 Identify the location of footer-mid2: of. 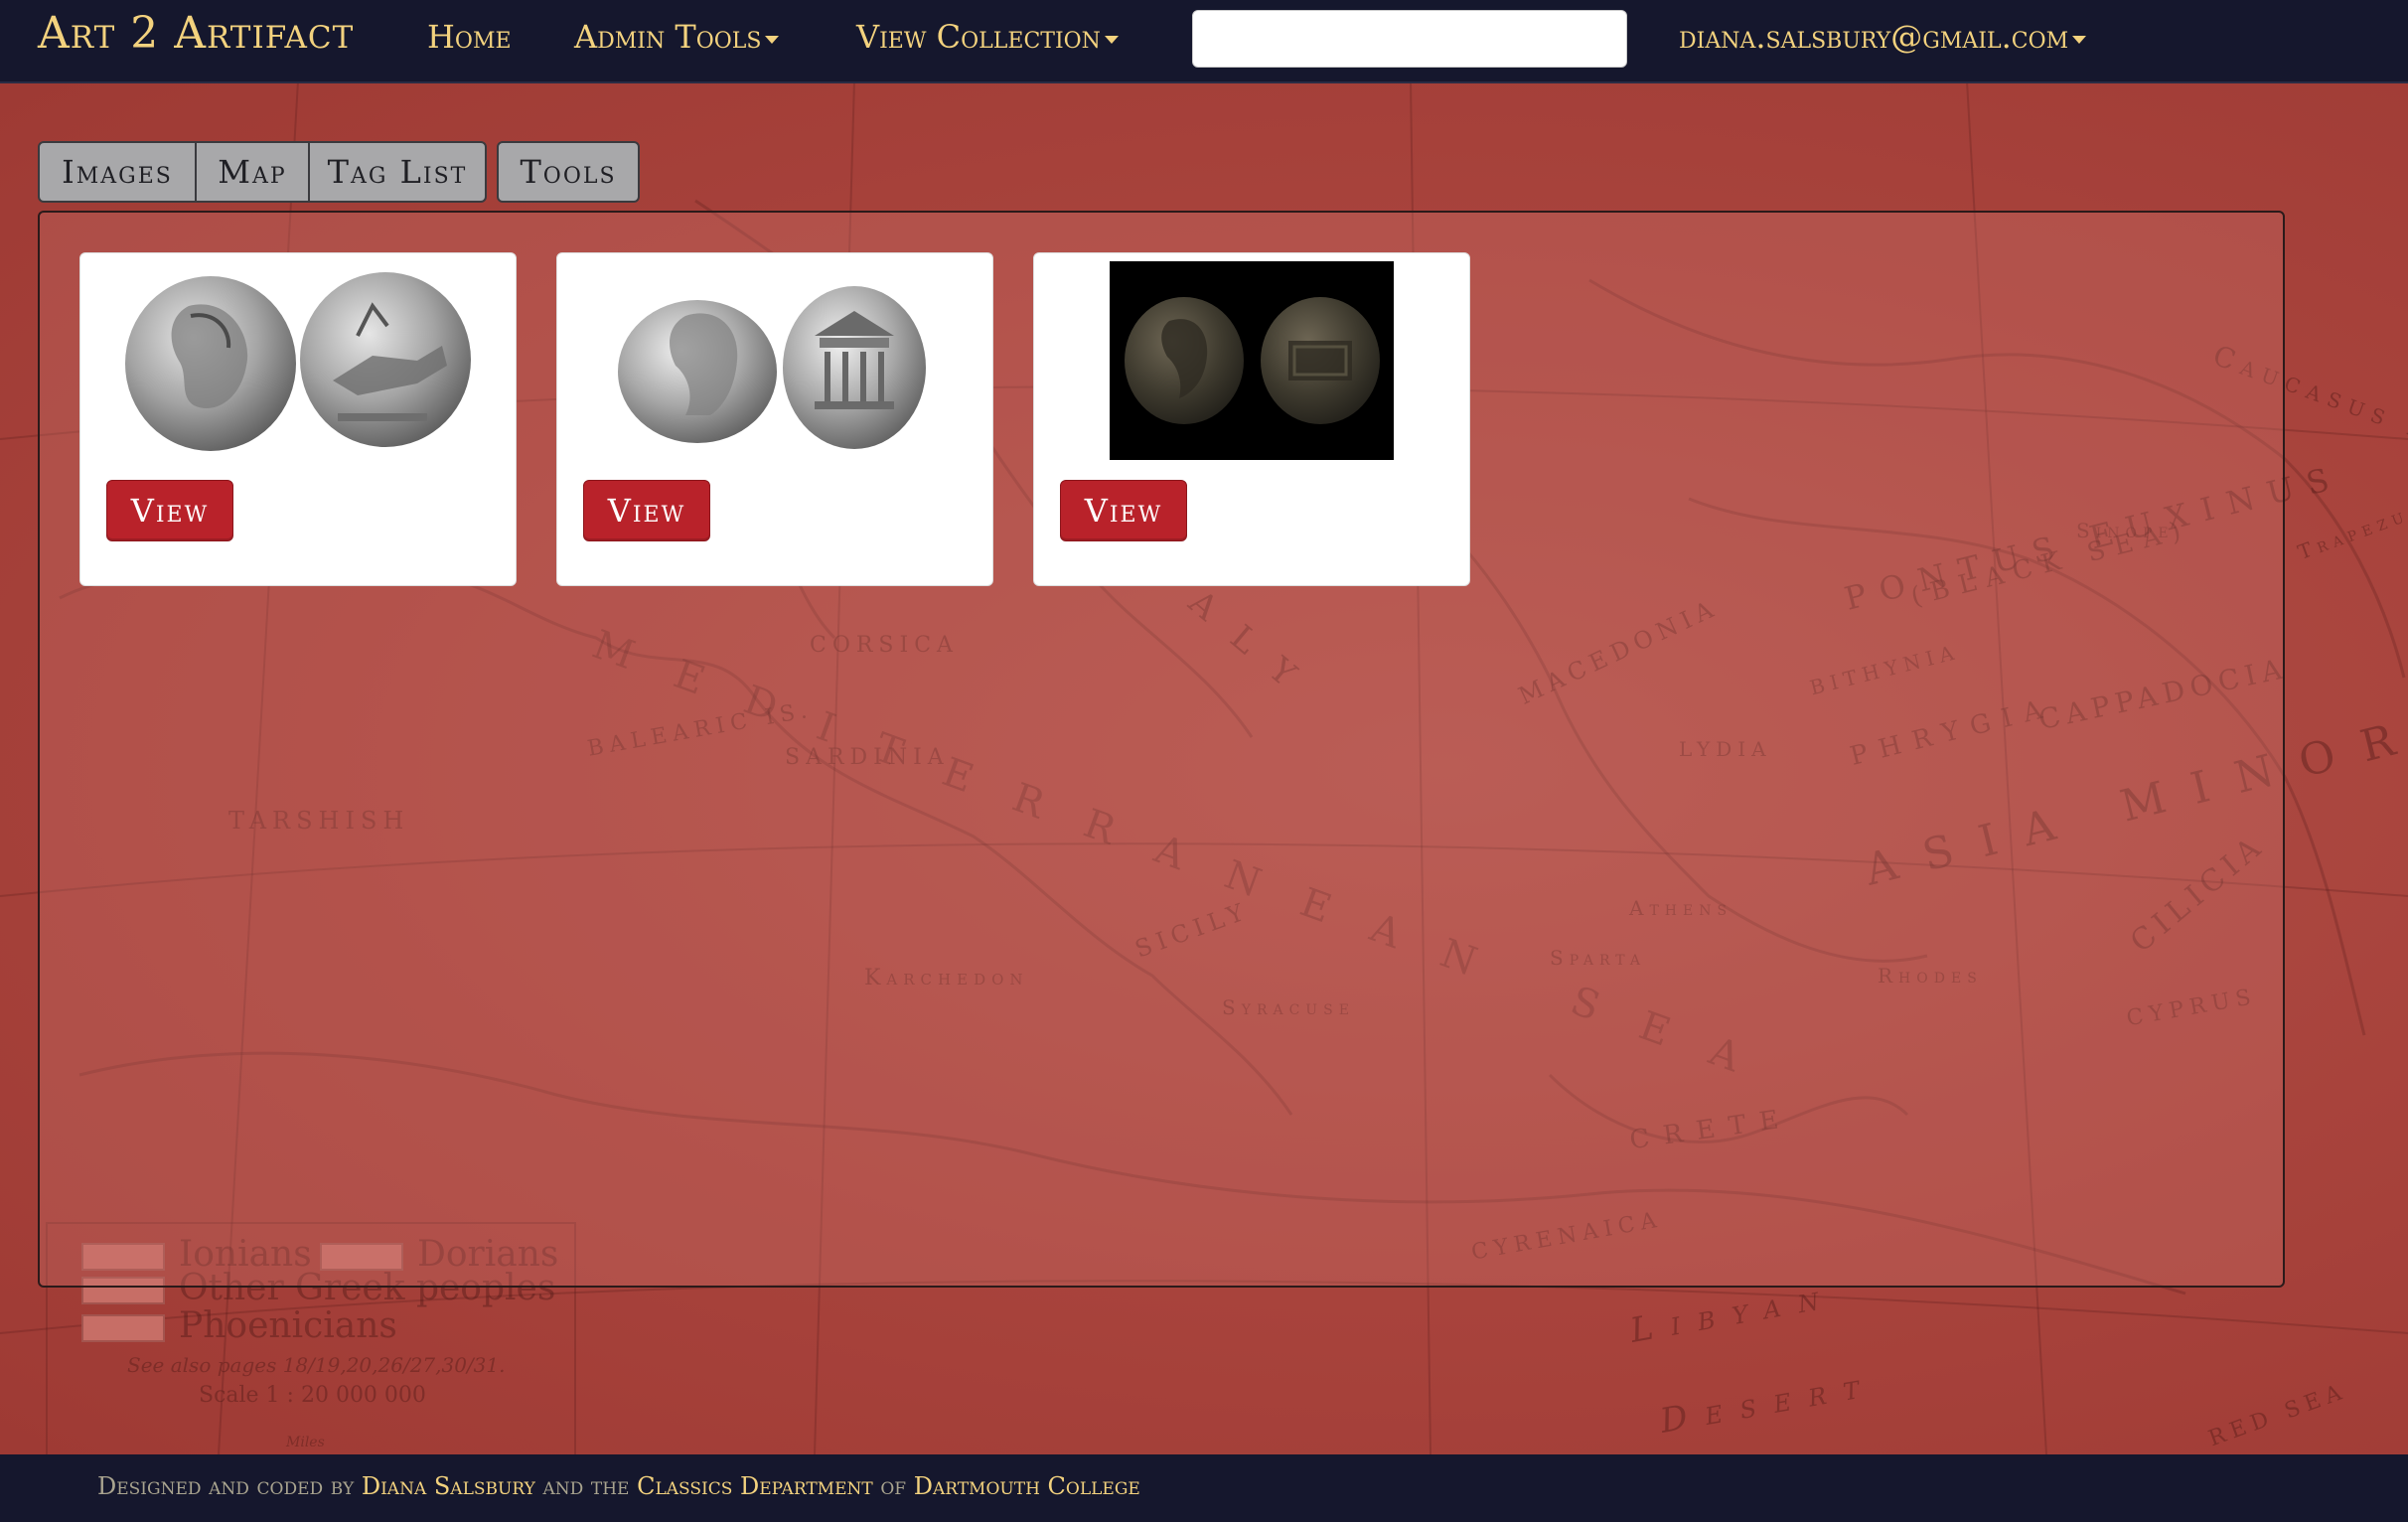
(893, 1486).